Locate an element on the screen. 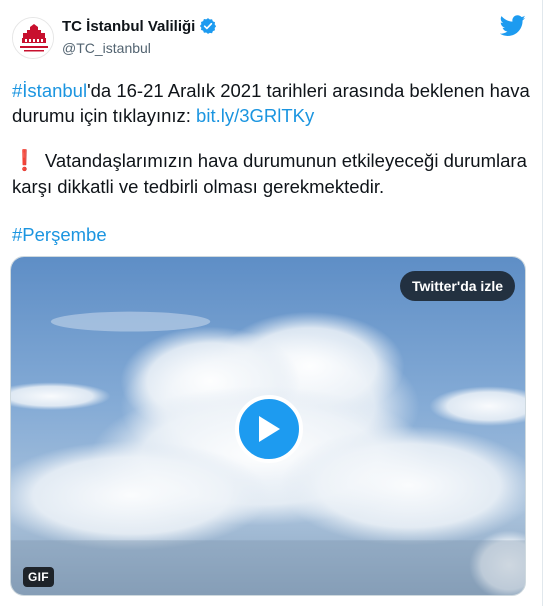 The width and height of the screenshot is (546, 606). short-link: bit.ly/3GRlTKy is located at coordinates (255, 115).